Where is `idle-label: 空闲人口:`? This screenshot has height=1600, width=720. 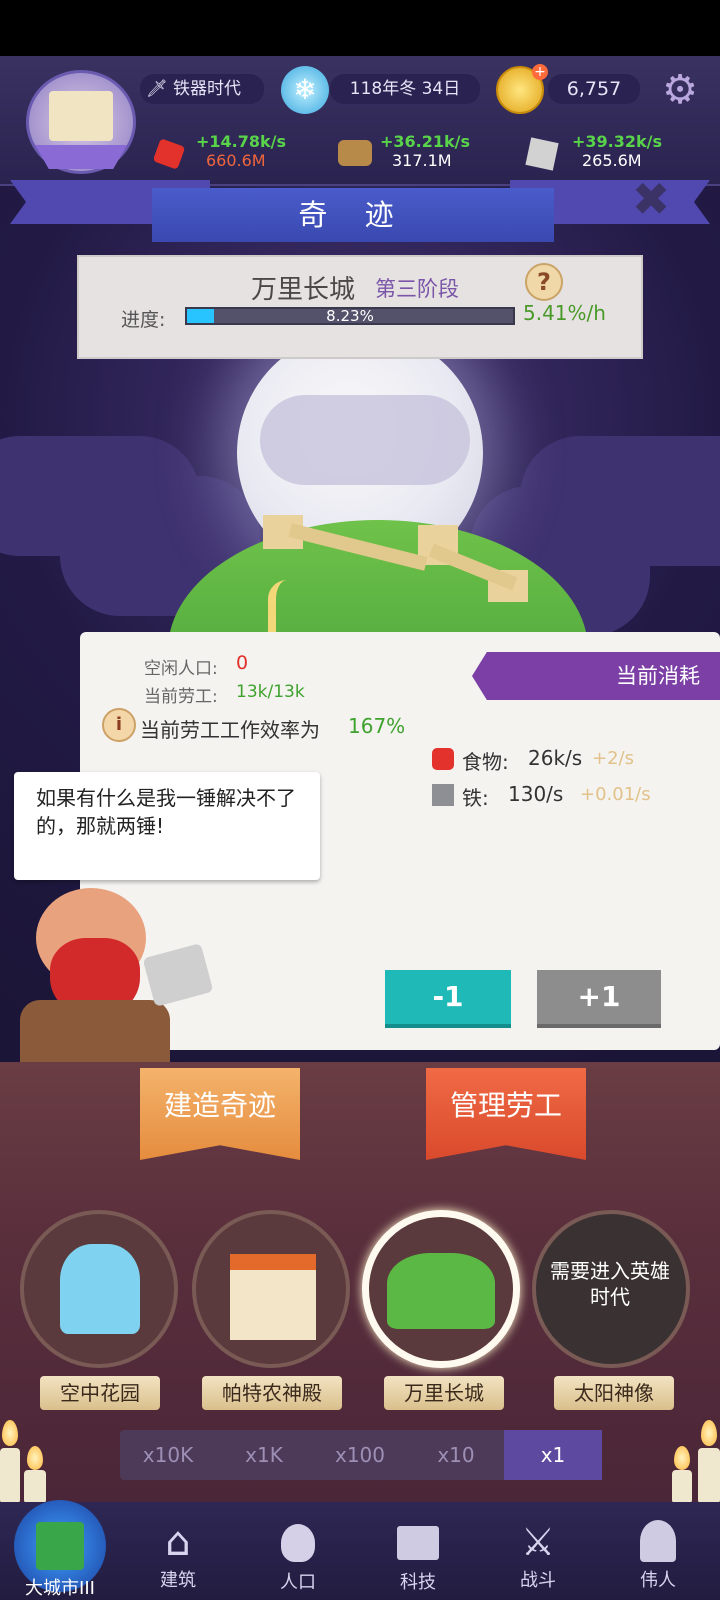 idle-label: 空闲人口: is located at coordinates (181, 669).